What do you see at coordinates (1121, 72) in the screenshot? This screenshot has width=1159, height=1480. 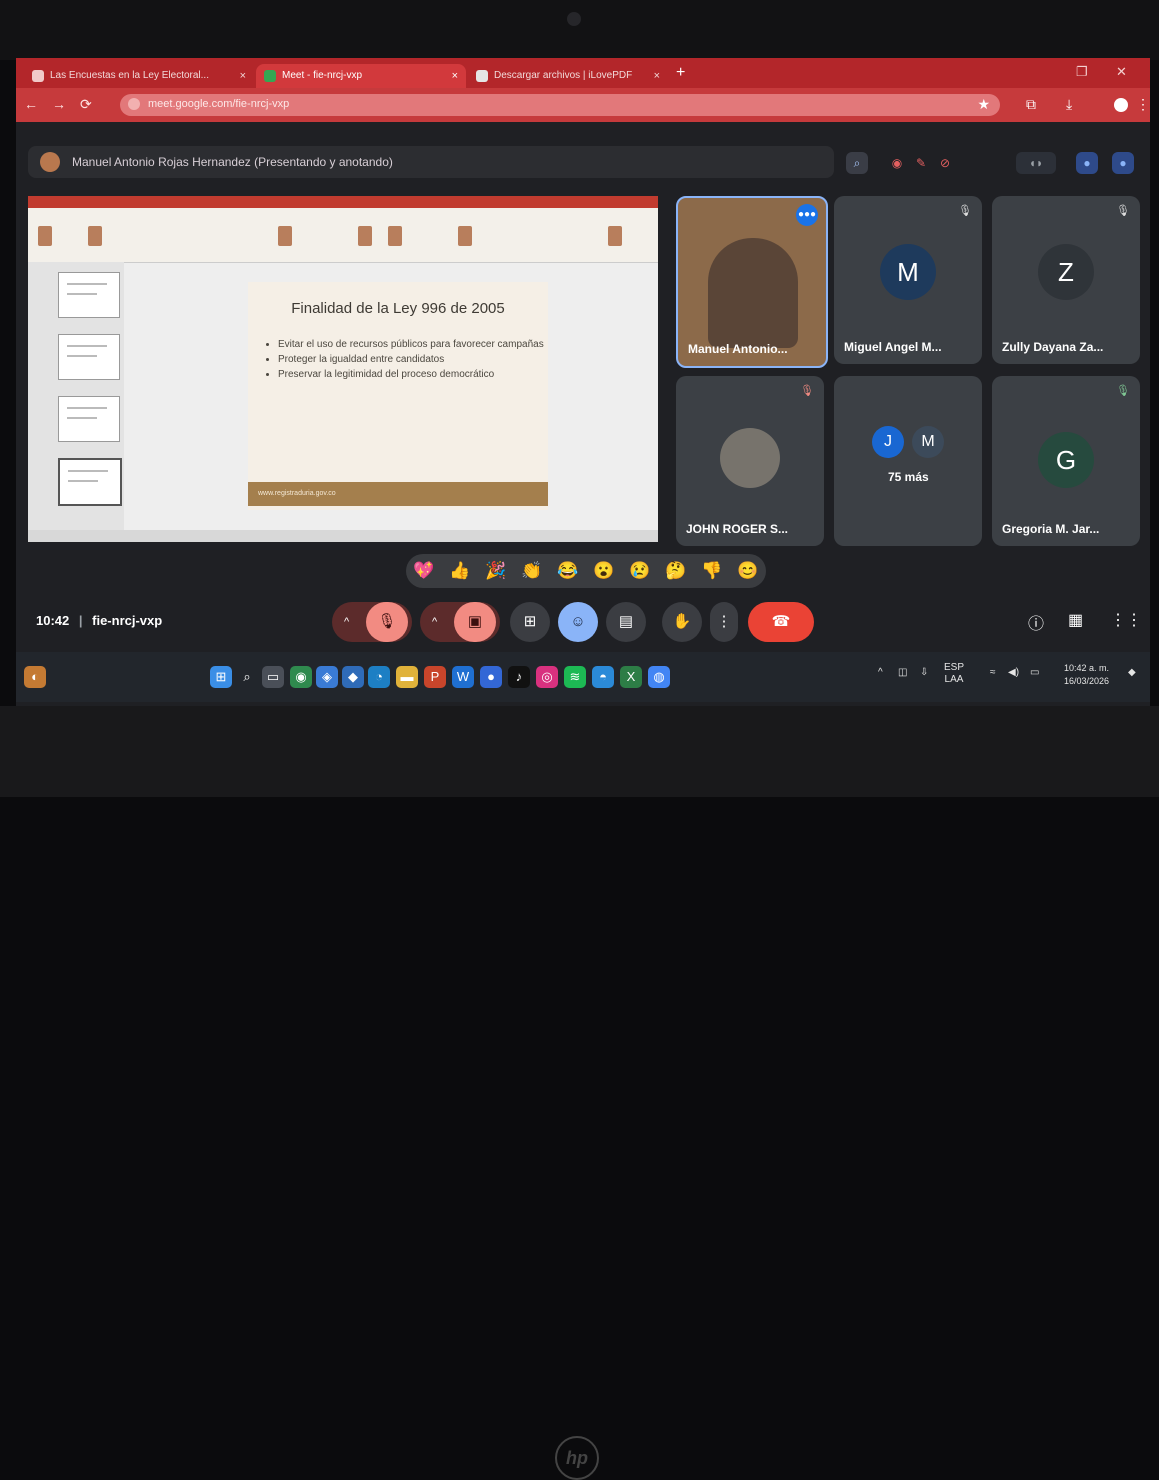 I see `close-window-icon: ✕` at bounding box center [1121, 72].